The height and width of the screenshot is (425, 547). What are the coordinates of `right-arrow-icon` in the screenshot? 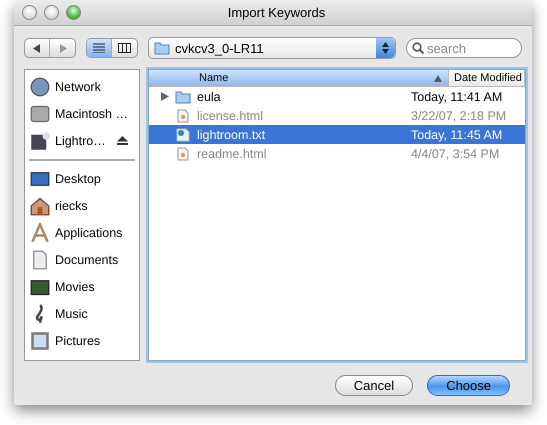 It's located at (62, 48).